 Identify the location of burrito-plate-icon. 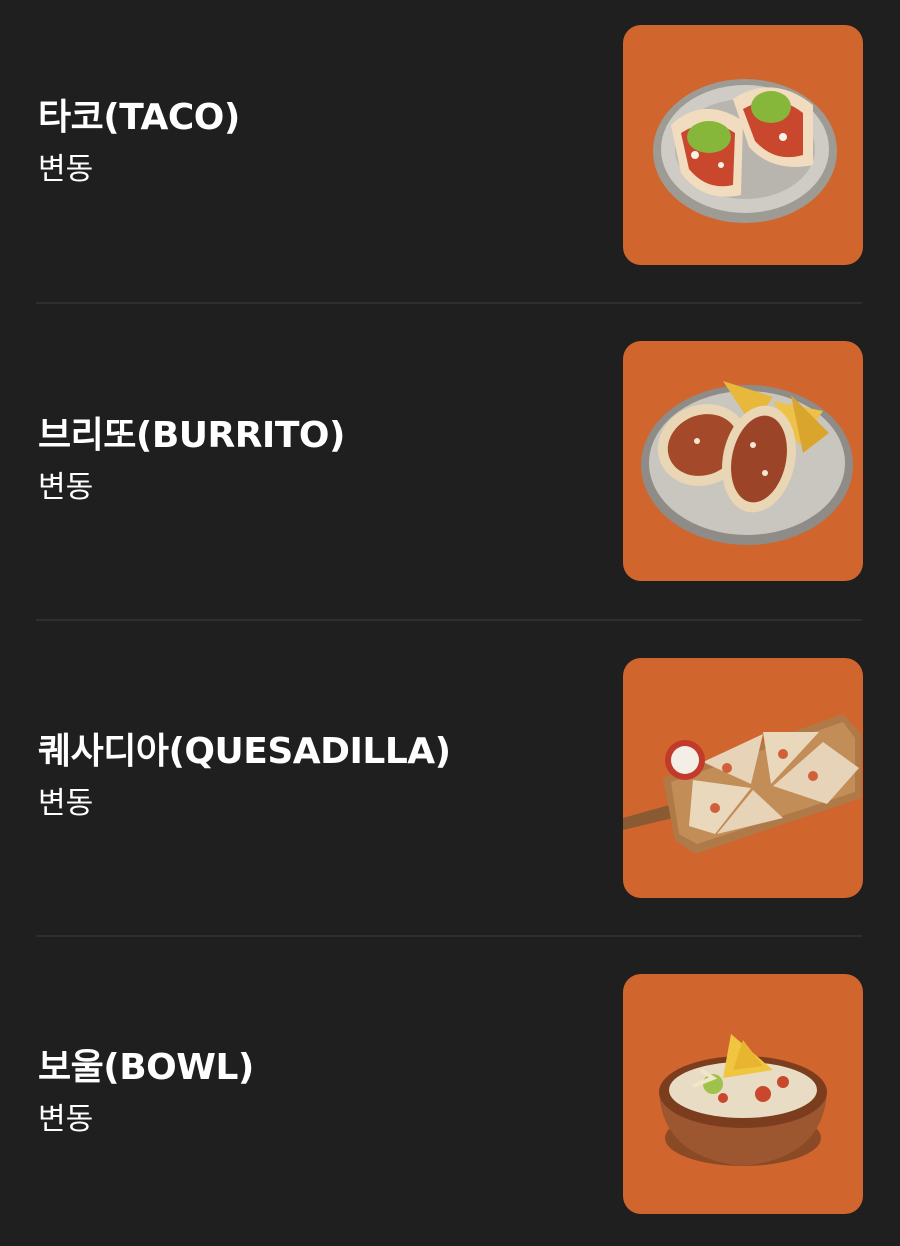
(743, 461).